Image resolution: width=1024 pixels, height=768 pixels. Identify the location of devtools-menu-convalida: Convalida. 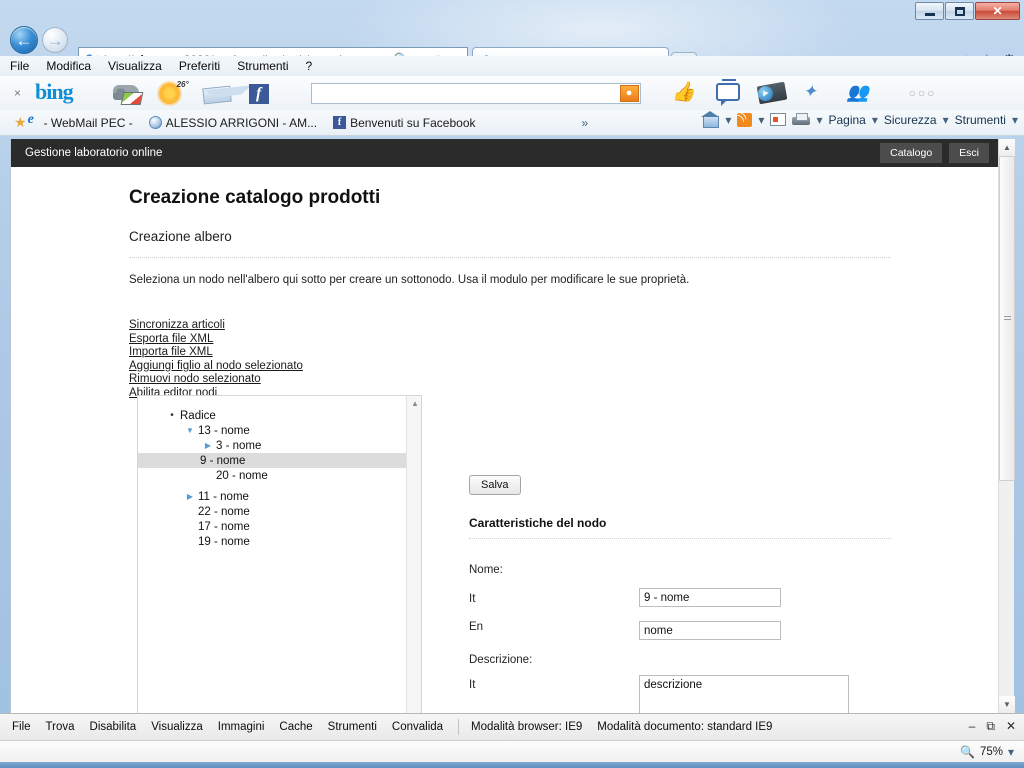
(417, 727).